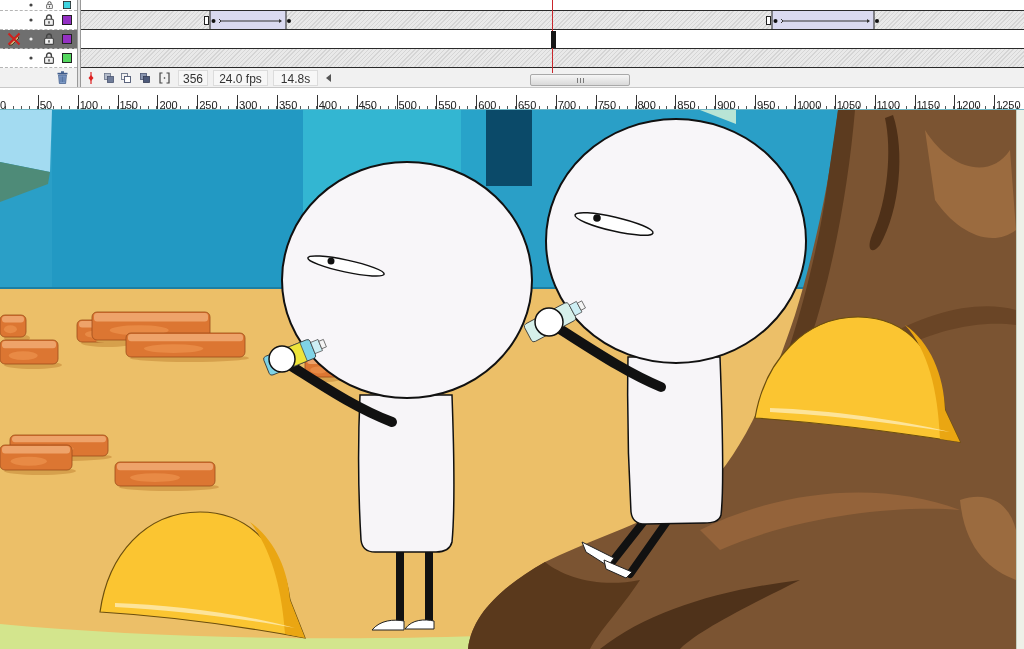 Image resolution: width=1024 pixels, height=649 pixels. Describe the element at coordinates (46, 104) in the screenshot. I see `ruler-label: 50` at that location.